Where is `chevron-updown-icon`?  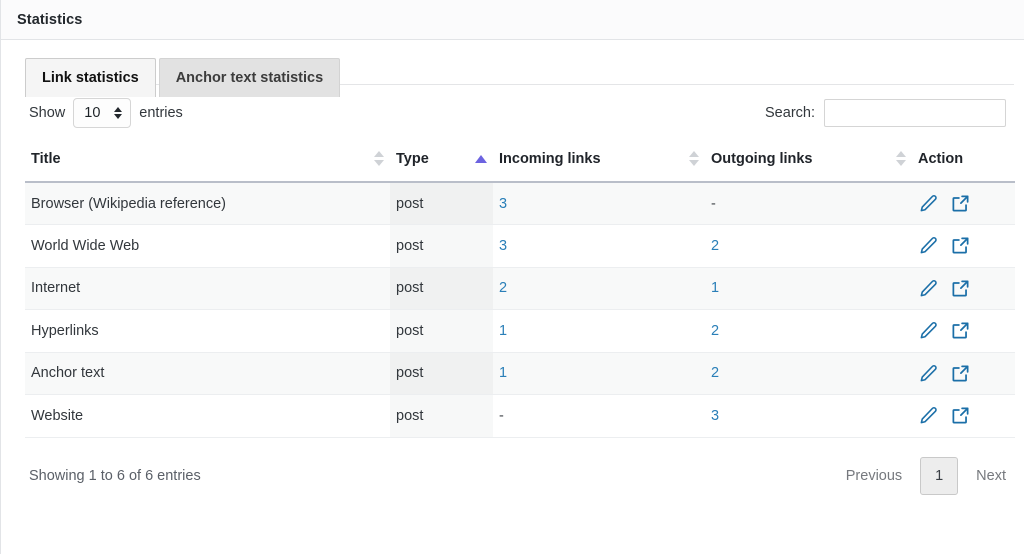
chevron-updown-icon is located at coordinates (118, 112).